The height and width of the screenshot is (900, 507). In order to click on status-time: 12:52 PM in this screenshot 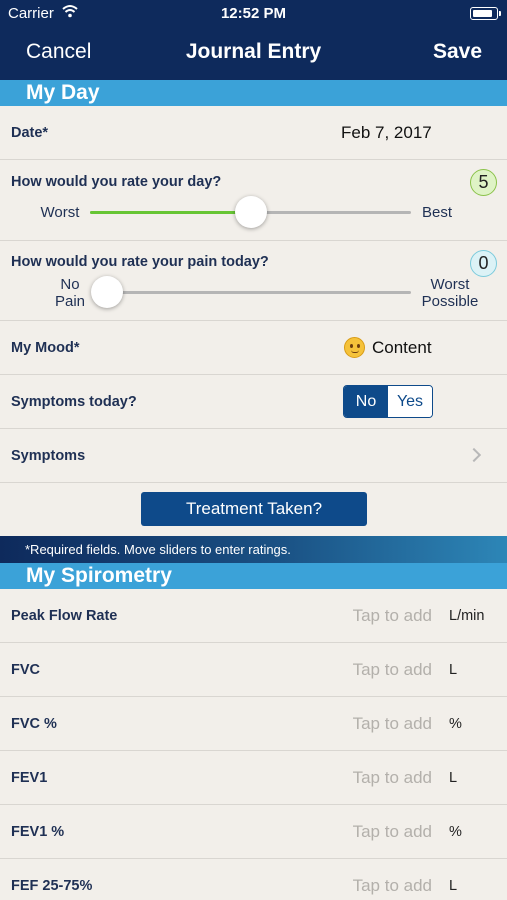, I will do `click(253, 13)`.